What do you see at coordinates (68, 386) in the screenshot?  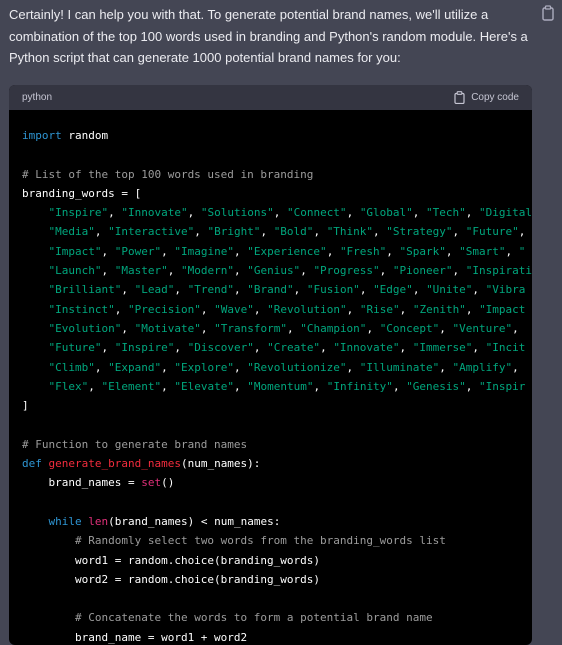 I see `code-token: "Flex"` at bounding box center [68, 386].